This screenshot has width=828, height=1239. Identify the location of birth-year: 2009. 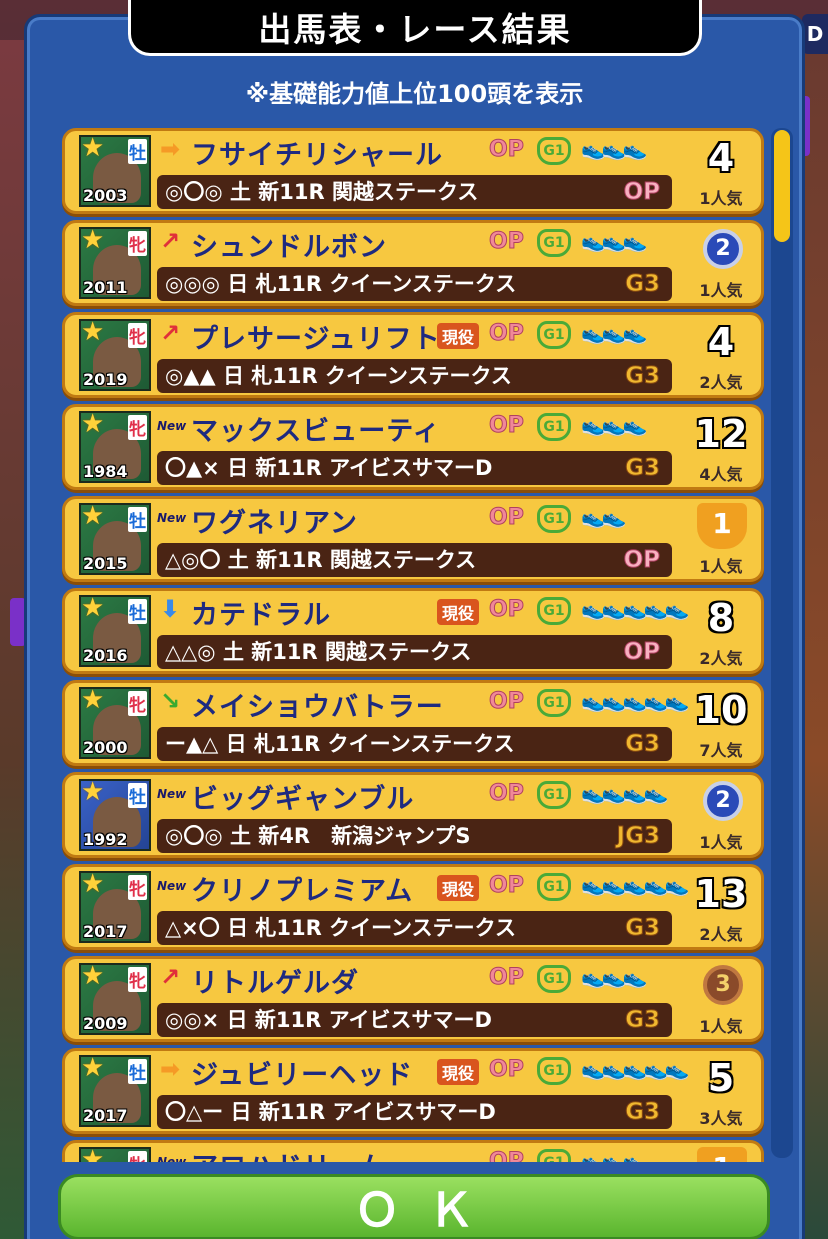
(105, 1023).